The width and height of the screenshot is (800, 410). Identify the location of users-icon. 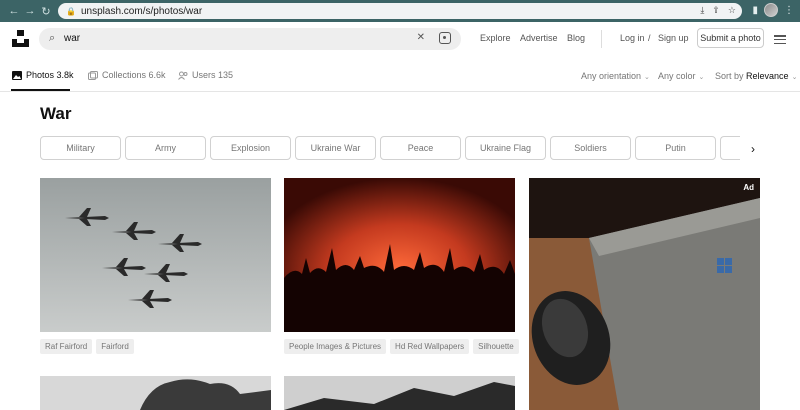
(183, 75).